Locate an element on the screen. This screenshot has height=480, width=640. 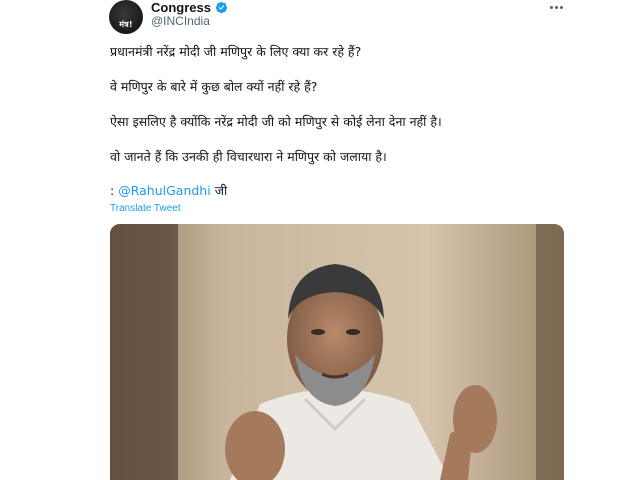
translate-tweet-link: Translate Tweet is located at coordinates (145, 208).